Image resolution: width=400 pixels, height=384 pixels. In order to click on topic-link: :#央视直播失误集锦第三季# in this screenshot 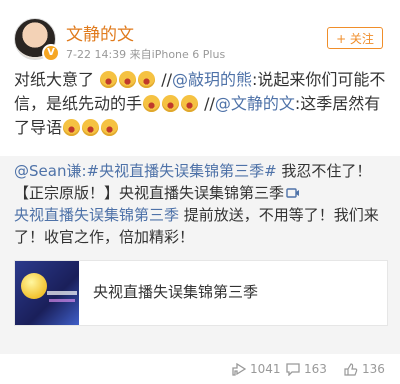, I will do `click(178, 171)`.